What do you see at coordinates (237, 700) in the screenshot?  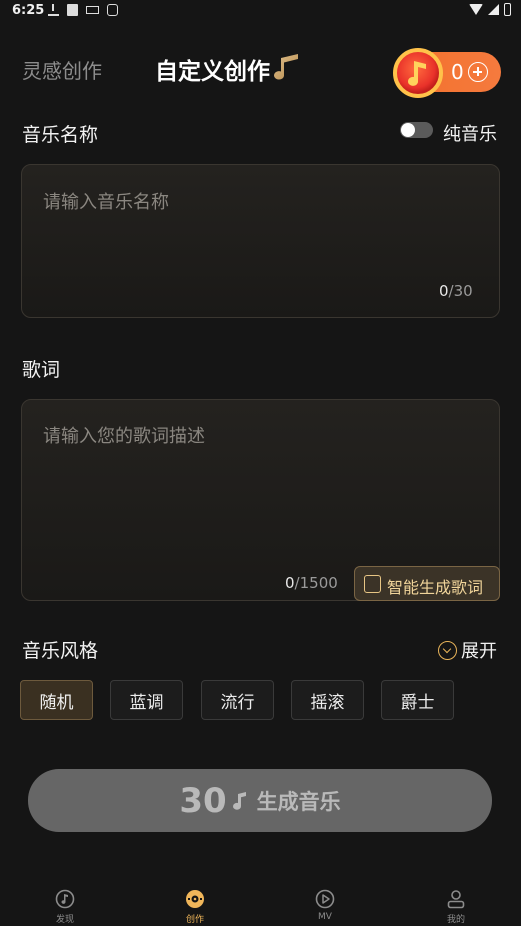 I see `style-chip-pop: 流行` at bounding box center [237, 700].